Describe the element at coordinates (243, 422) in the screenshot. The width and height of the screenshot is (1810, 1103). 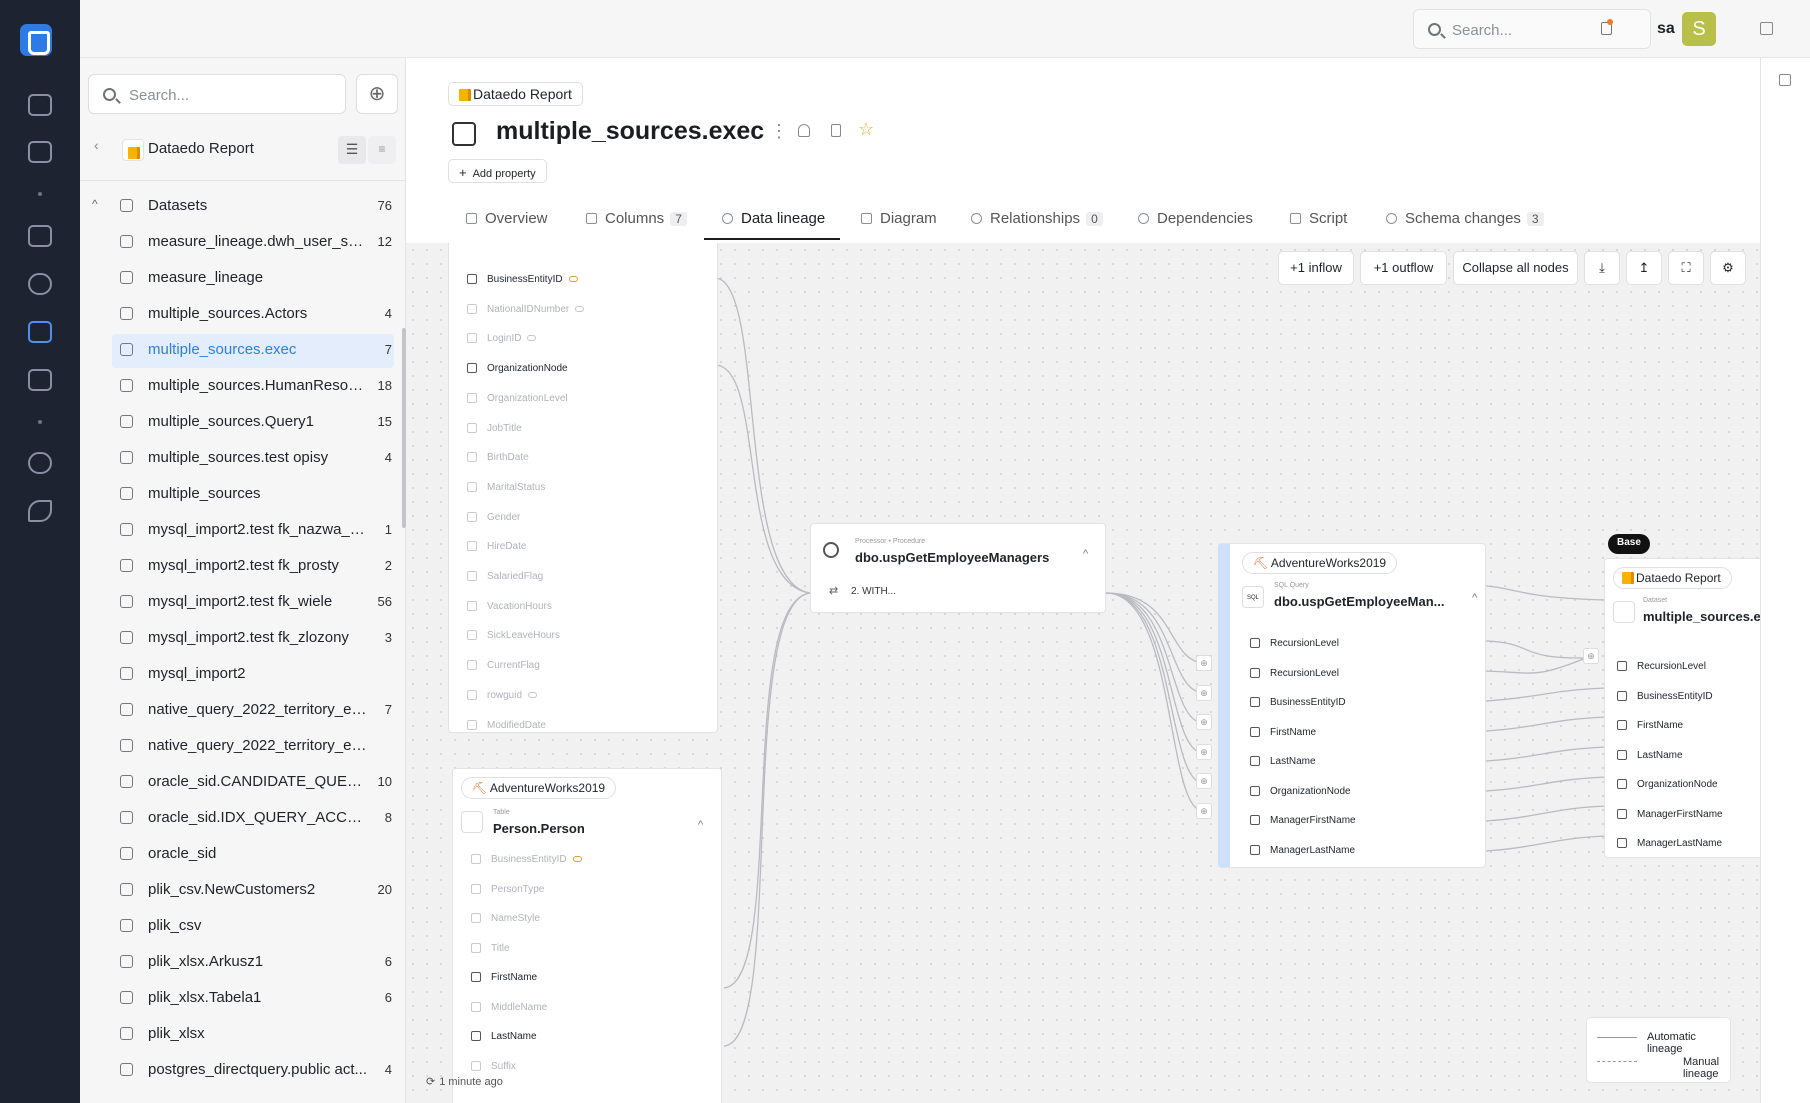
I see `sidebar-item: multiple_sources.Query1 15` at that location.